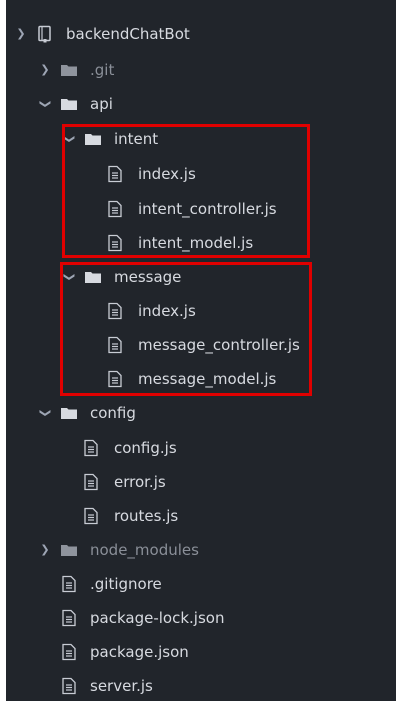 The image size is (396, 703). What do you see at coordinates (144, 550) in the screenshot?
I see `tree-item-label: node_modules` at bounding box center [144, 550].